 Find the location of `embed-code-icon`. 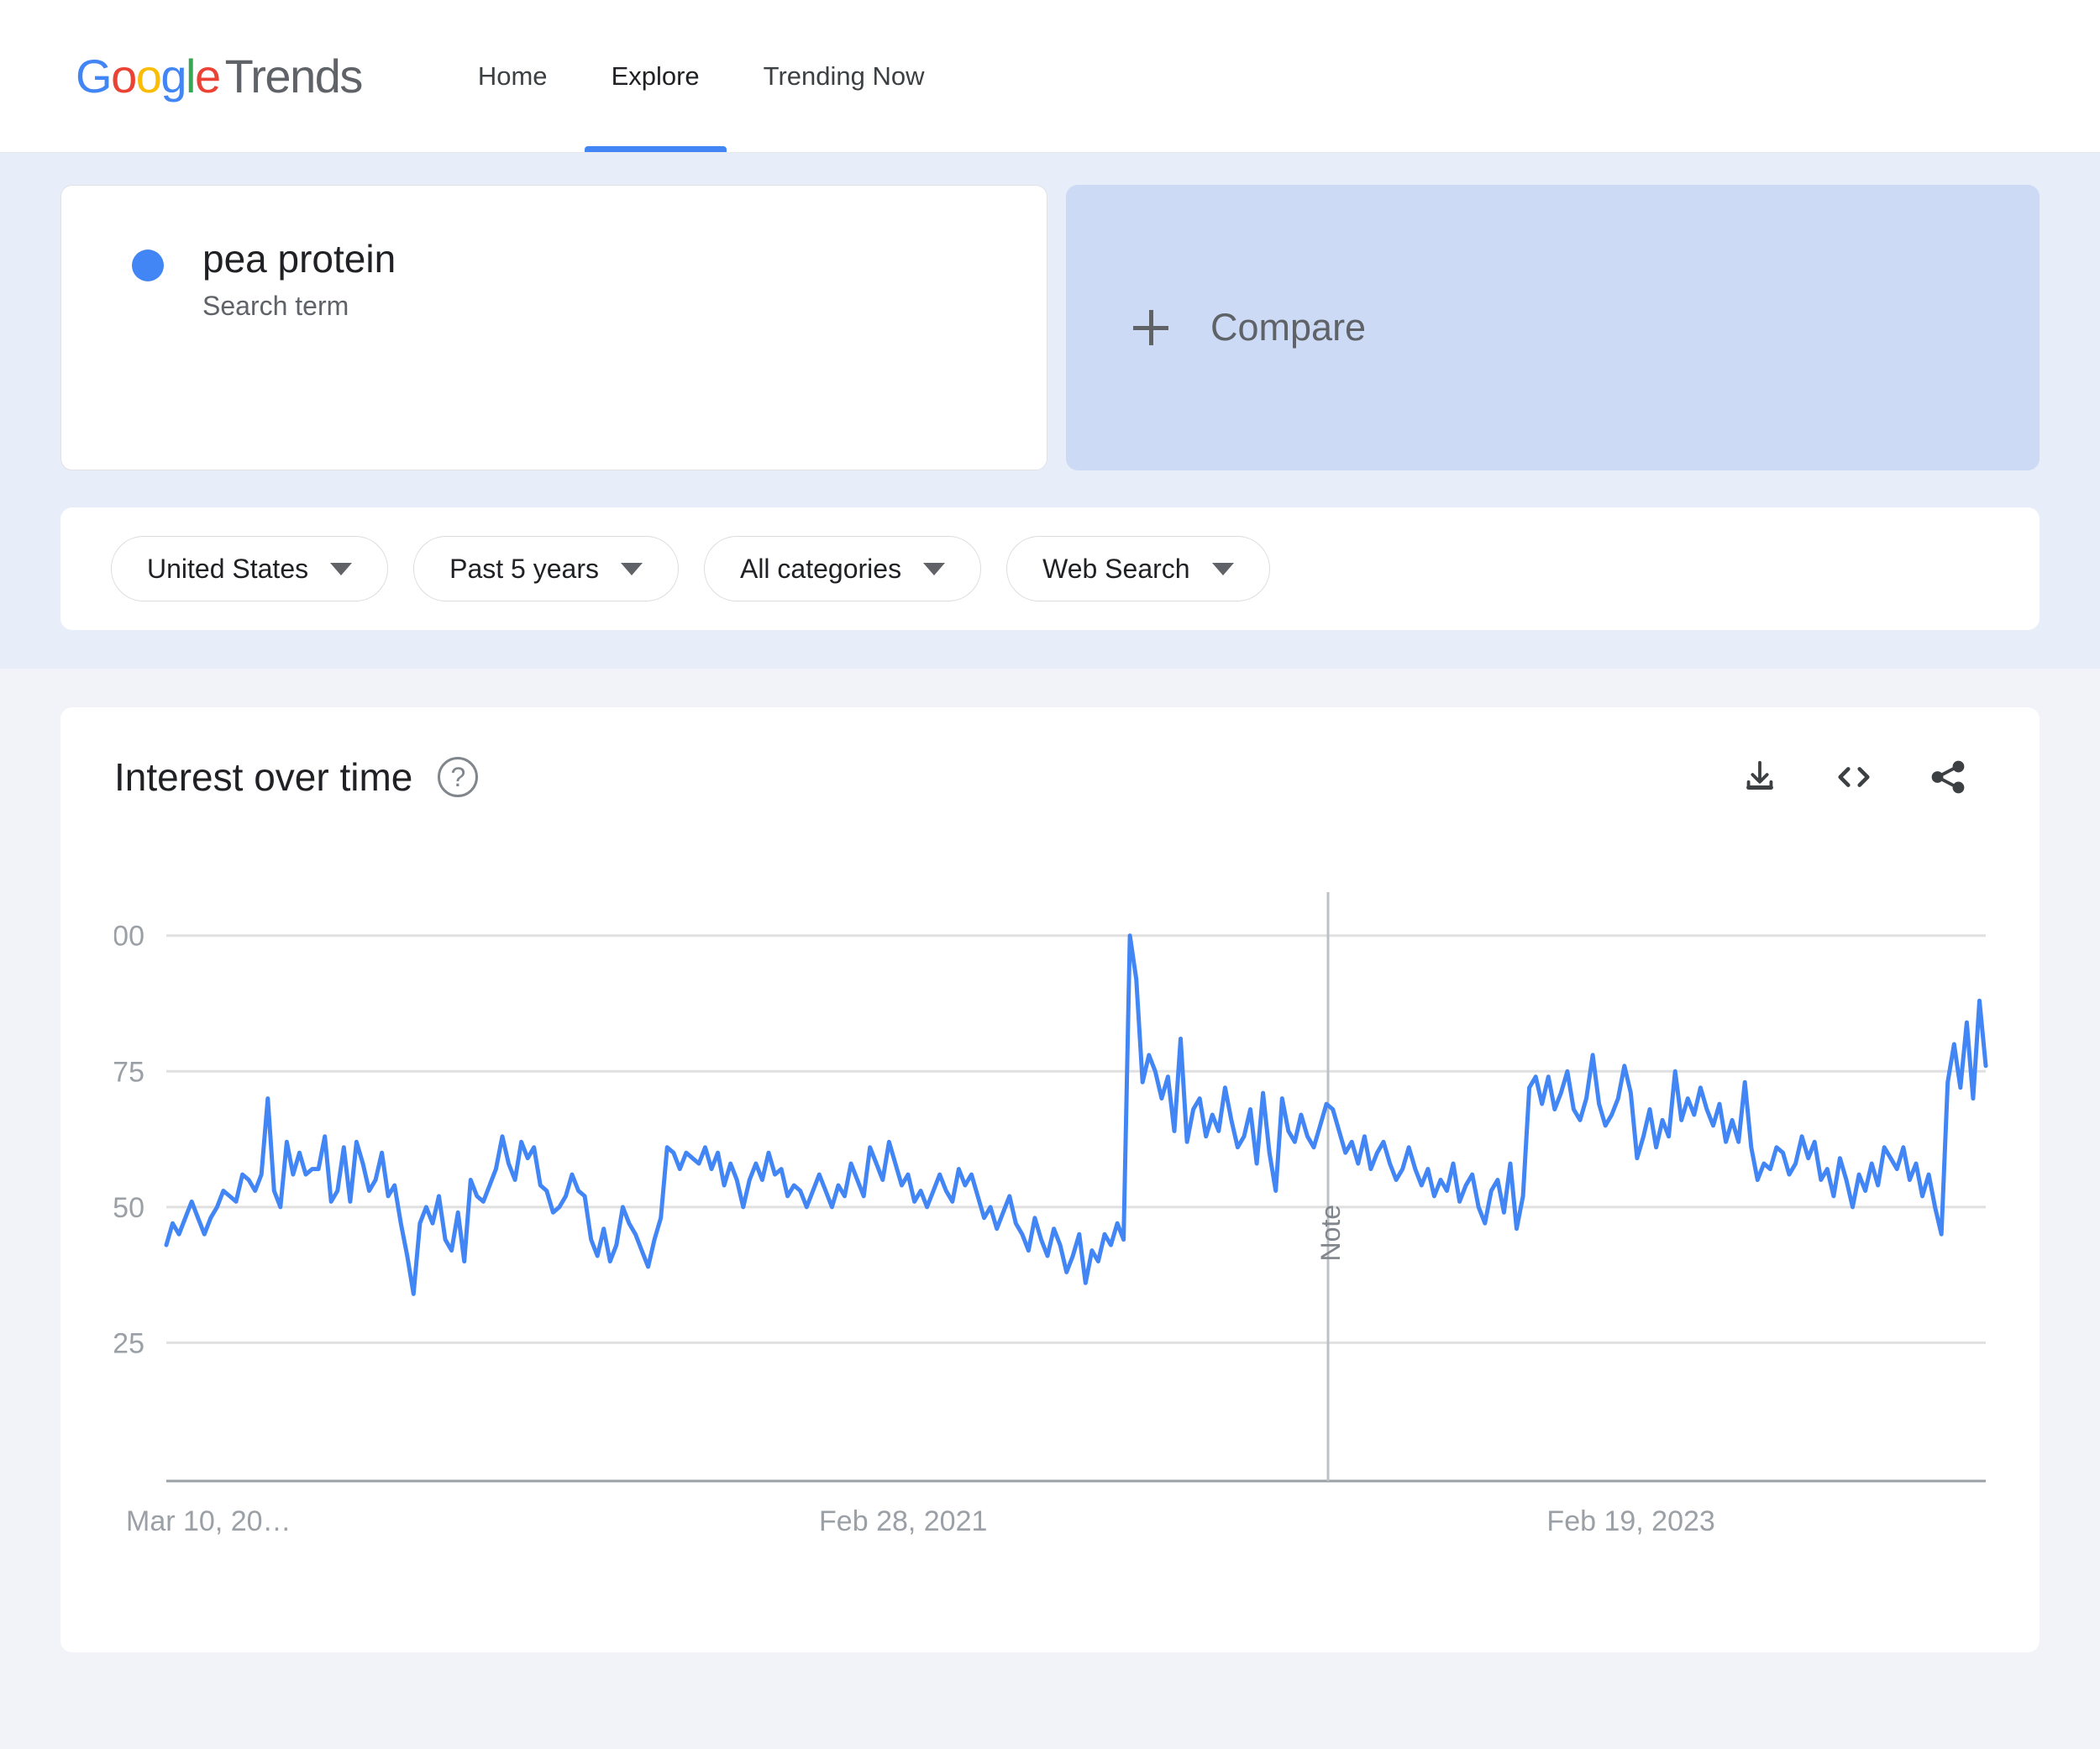

embed-code-icon is located at coordinates (1854, 777).